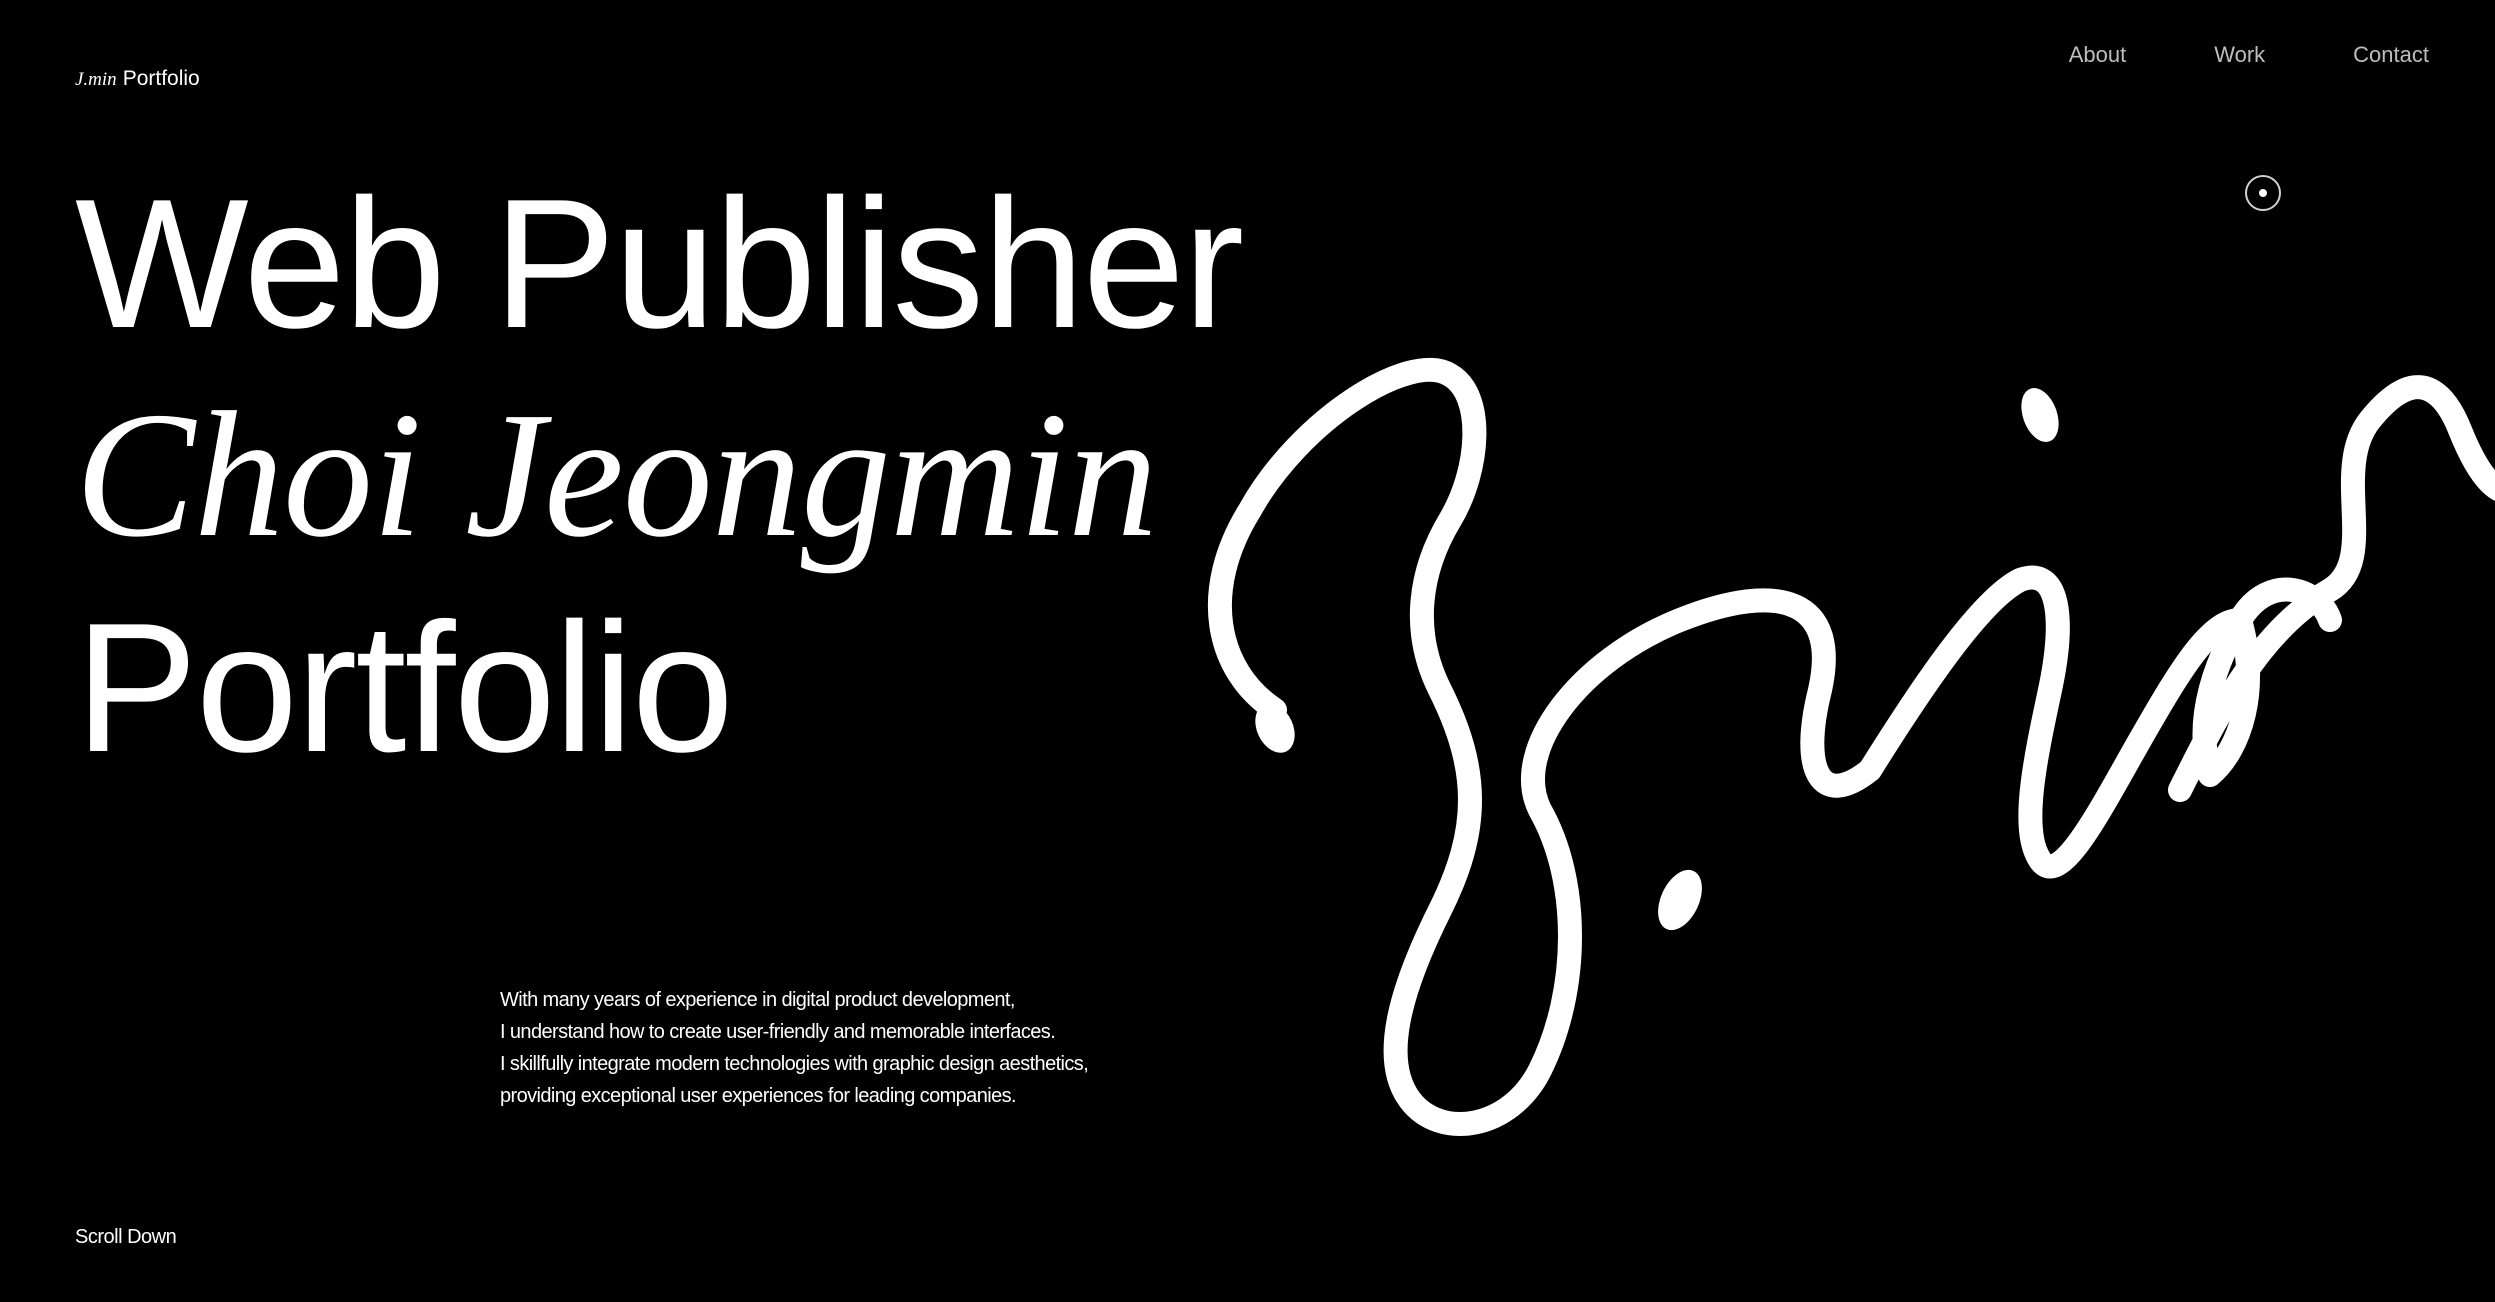 This screenshot has height=1302, width=2495. I want to click on hero-title-portfolio: Portfolio, so click(404, 687).